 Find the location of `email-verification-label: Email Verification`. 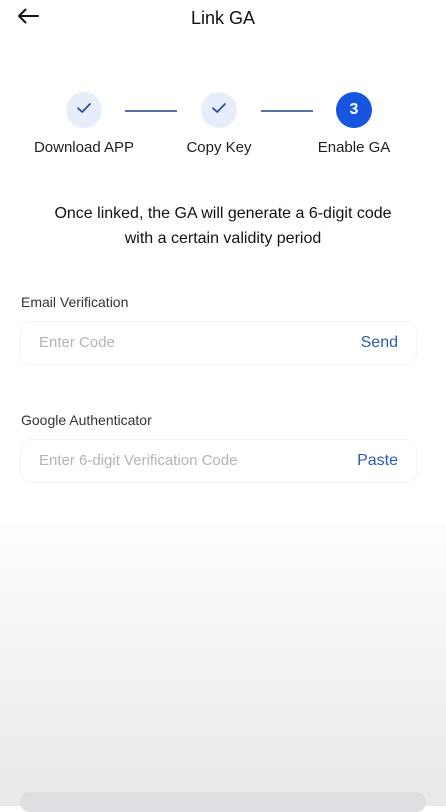

email-verification-label: Email Verification is located at coordinates (75, 302).